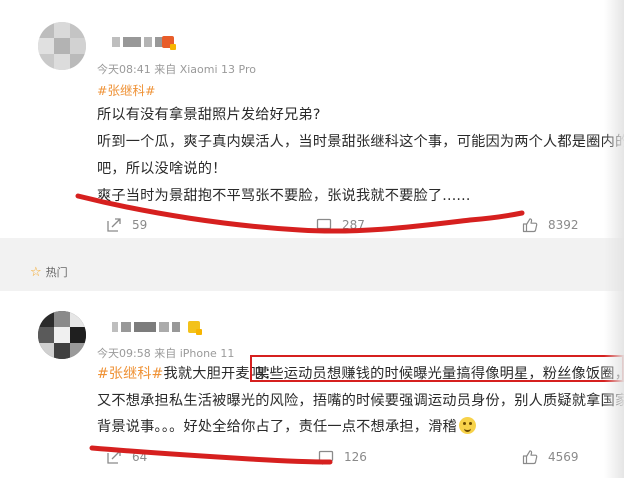 This screenshot has width=624, height=478. I want to click on like-count: 8392, so click(563, 225).